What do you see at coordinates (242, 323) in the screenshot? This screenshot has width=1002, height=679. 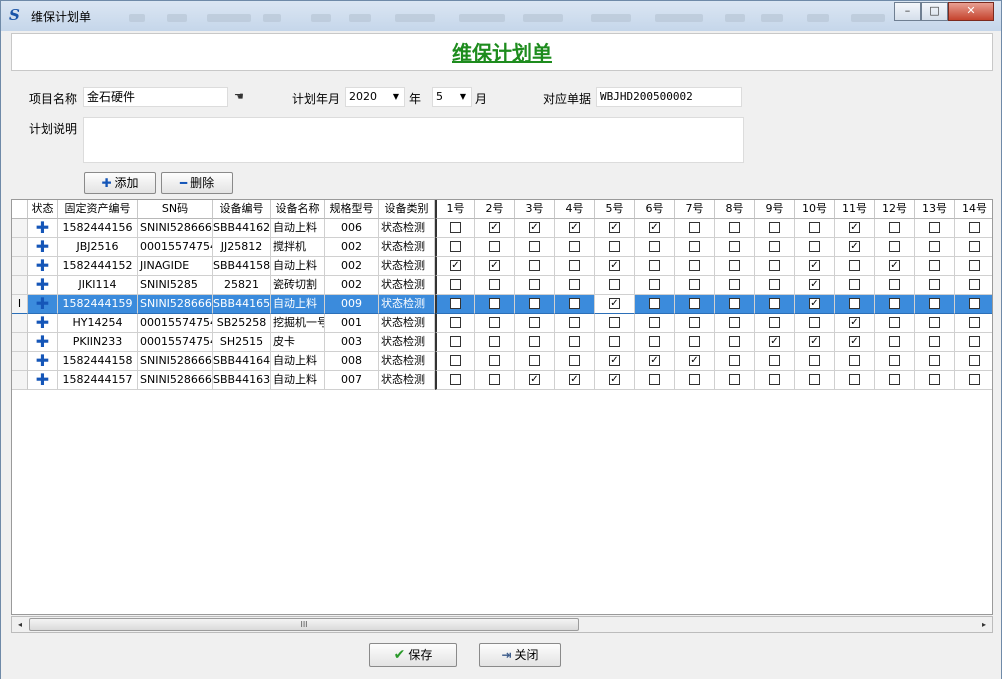 I see `device-code-cell: SB25258` at bounding box center [242, 323].